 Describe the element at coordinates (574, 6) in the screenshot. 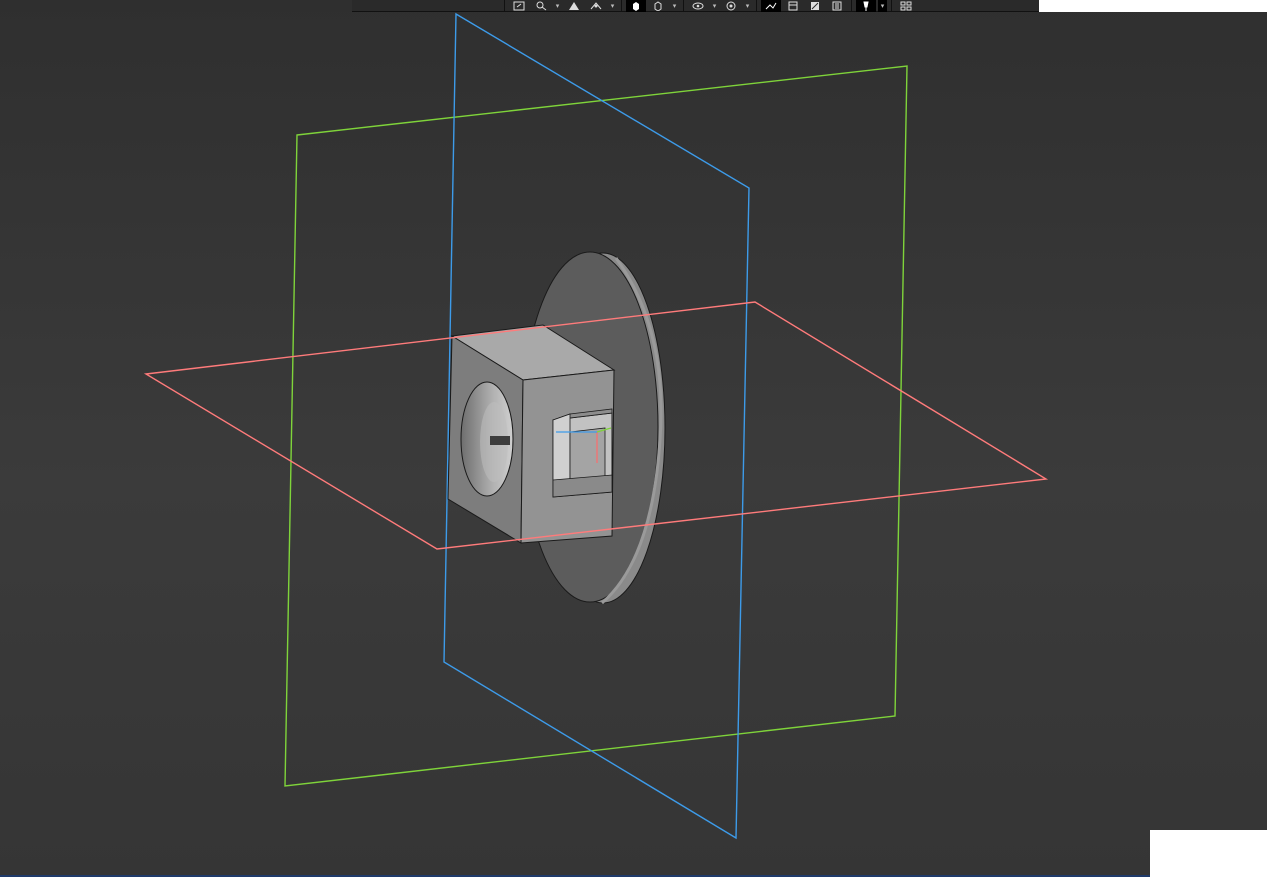

I see `previous-view-icon` at that location.